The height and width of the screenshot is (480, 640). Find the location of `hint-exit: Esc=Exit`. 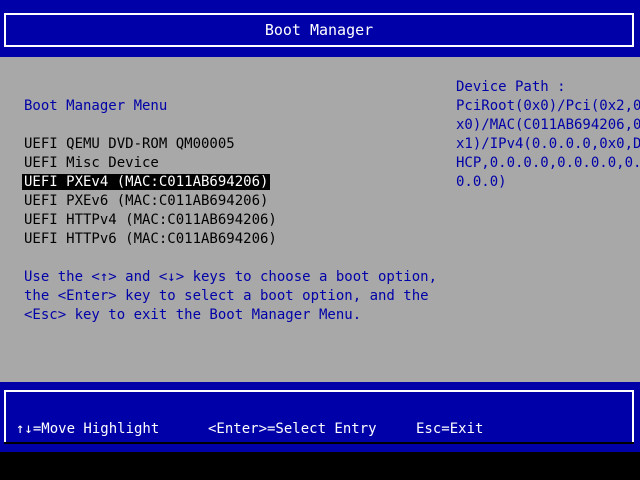

hint-exit: Esc=Exit is located at coordinates (450, 429).